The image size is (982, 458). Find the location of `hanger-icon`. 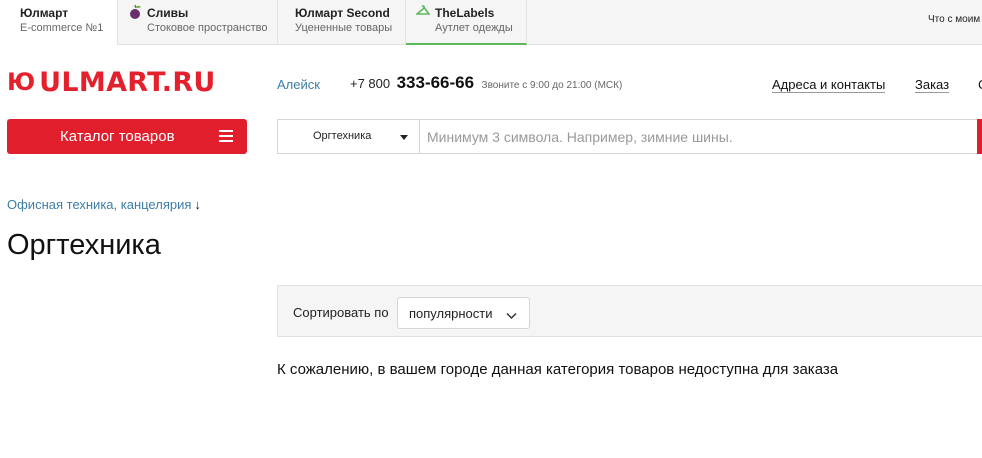

hanger-icon is located at coordinates (422, 13).